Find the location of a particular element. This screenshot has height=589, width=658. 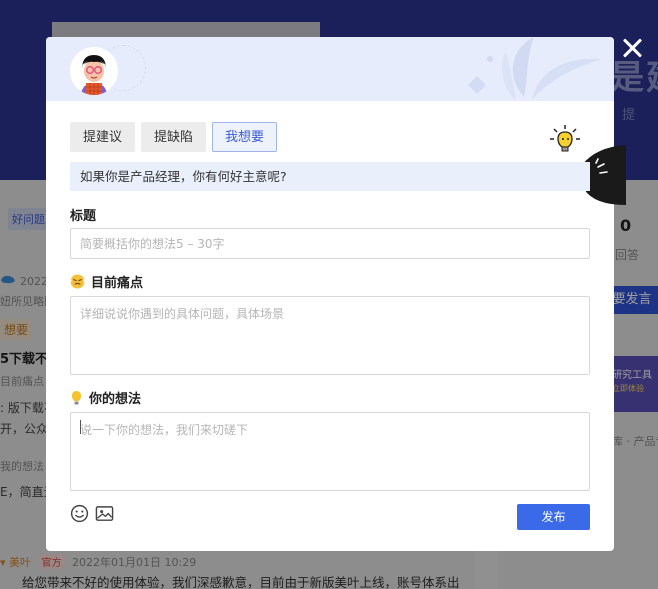

leaf-decoration-icon is located at coordinates (535, 69).